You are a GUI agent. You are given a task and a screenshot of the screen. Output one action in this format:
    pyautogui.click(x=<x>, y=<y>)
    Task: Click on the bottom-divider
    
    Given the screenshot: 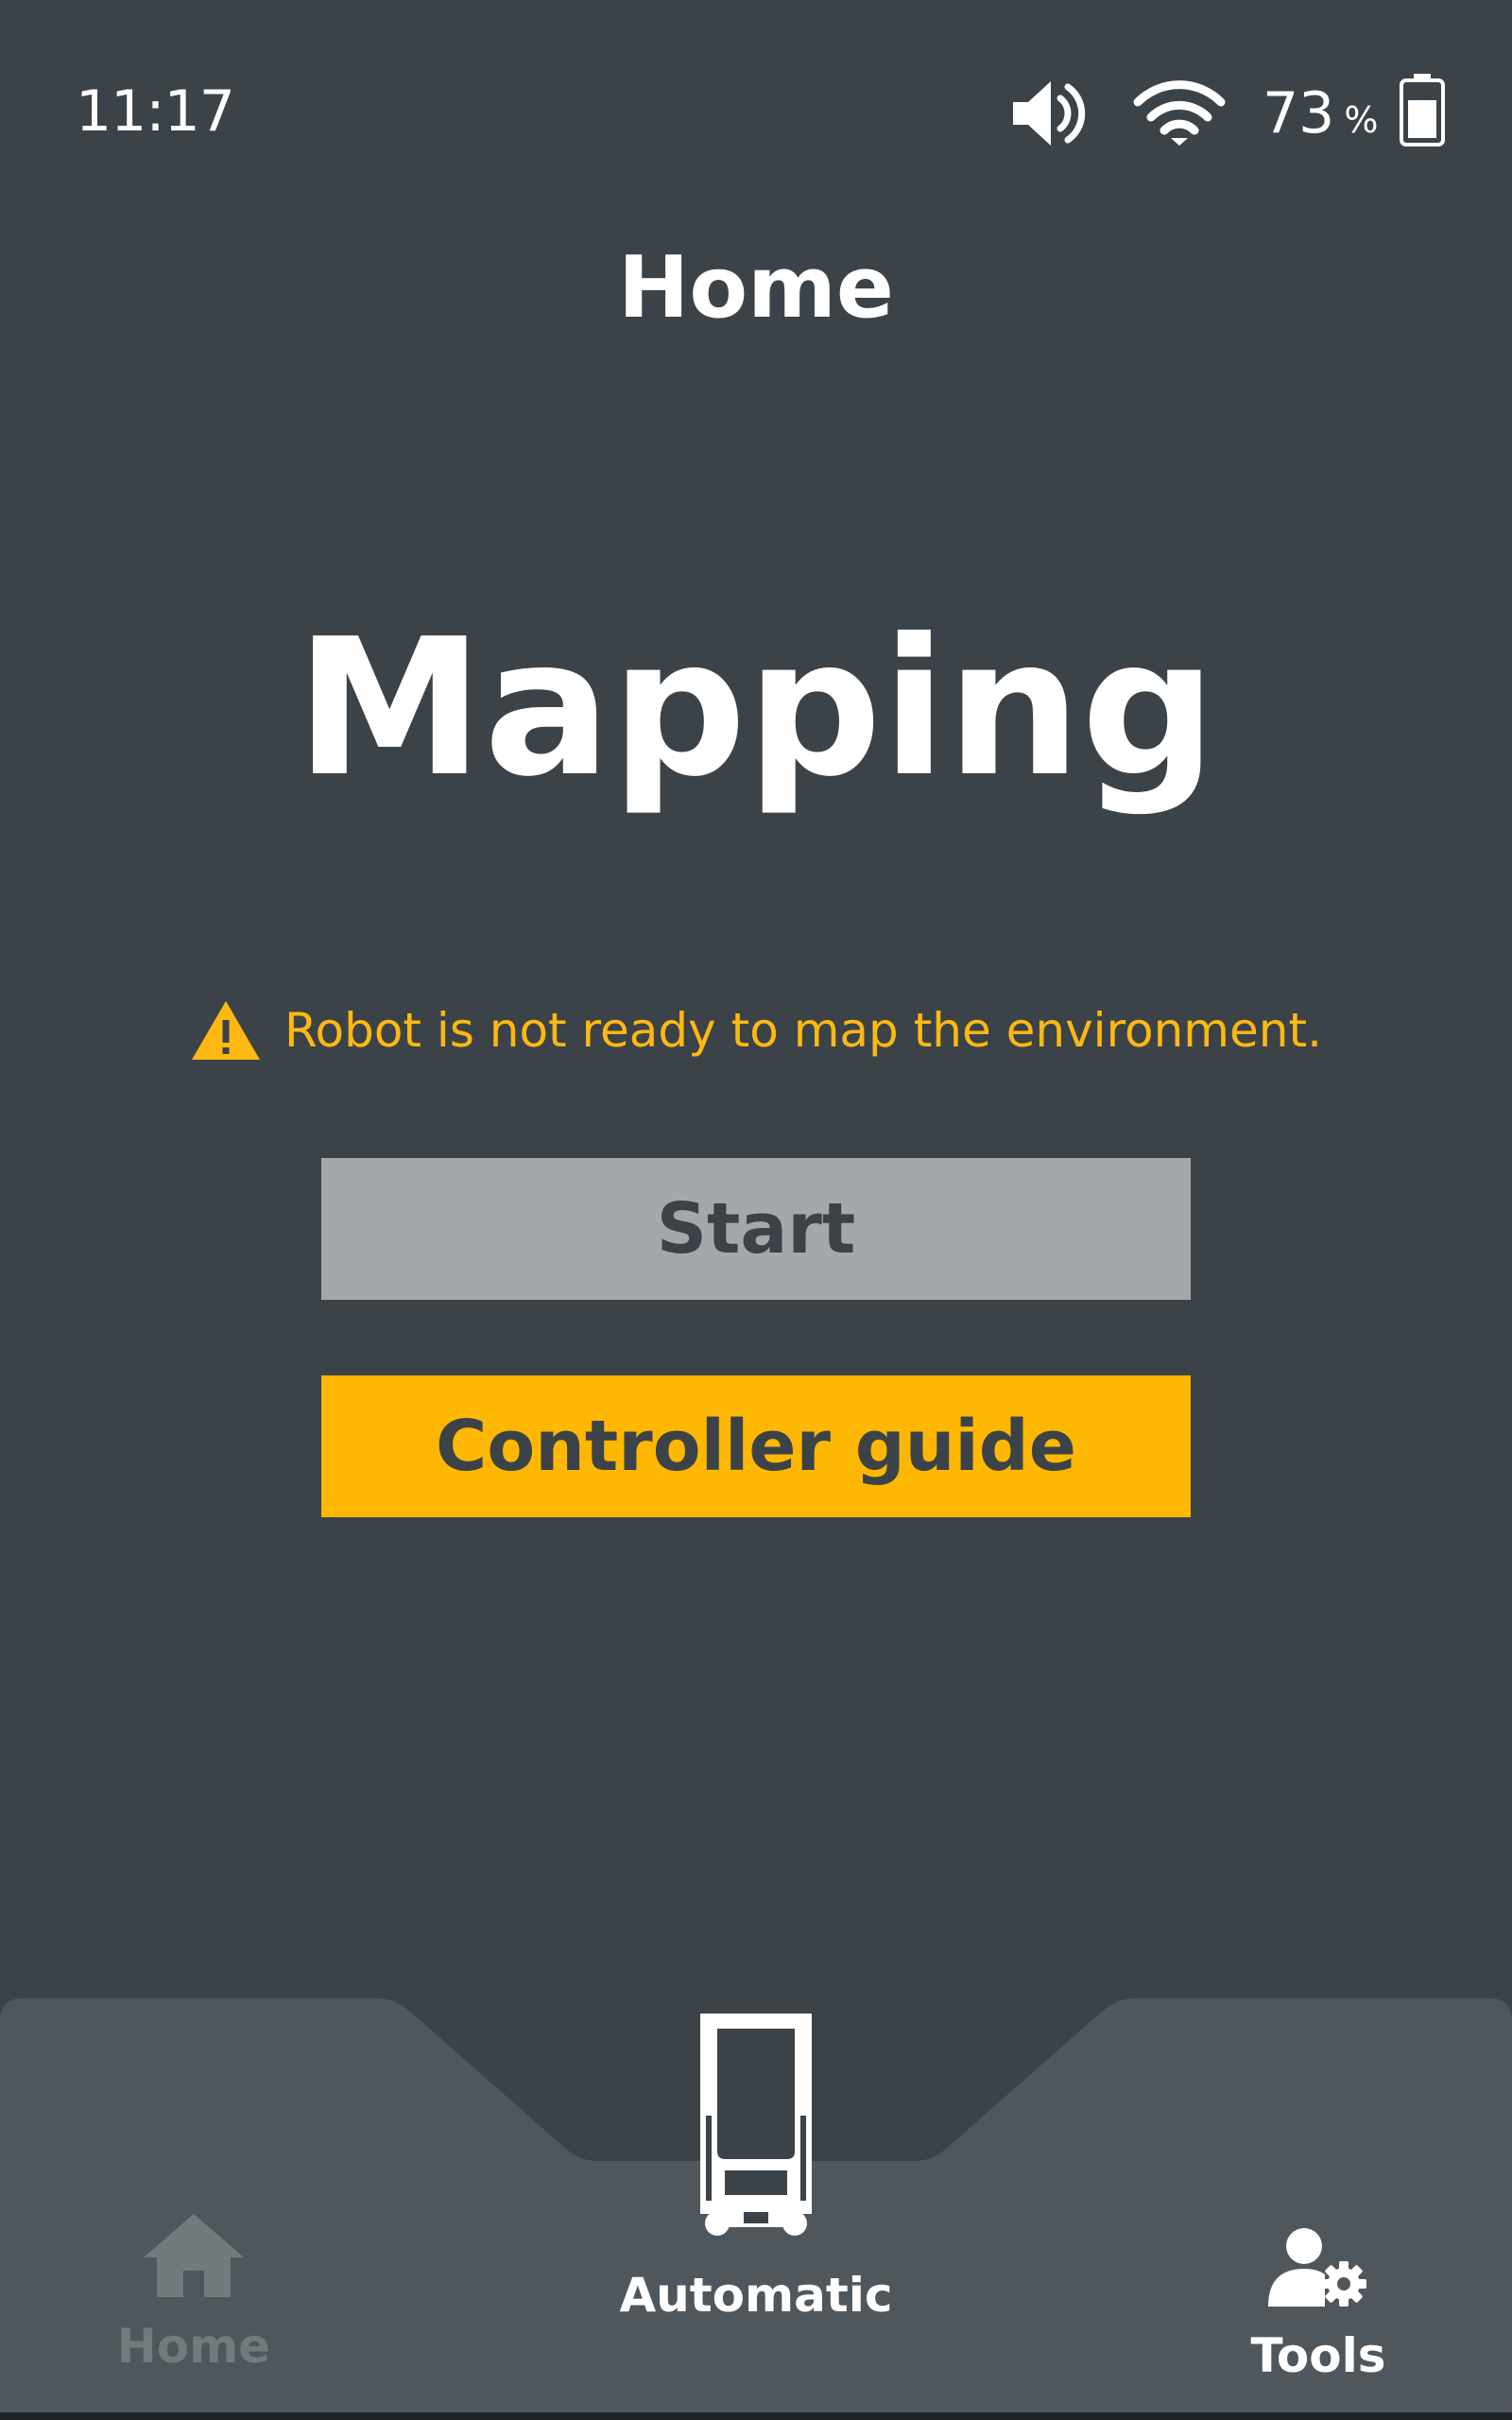 What is the action you would take?
    pyautogui.click(x=756, y=2416)
    